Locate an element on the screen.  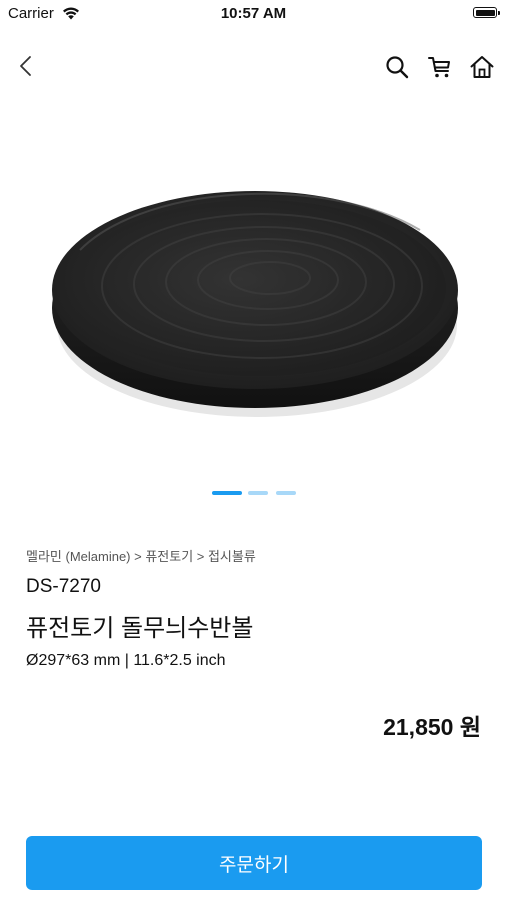
back-chevron-icon is located at coordinates (26, 66).